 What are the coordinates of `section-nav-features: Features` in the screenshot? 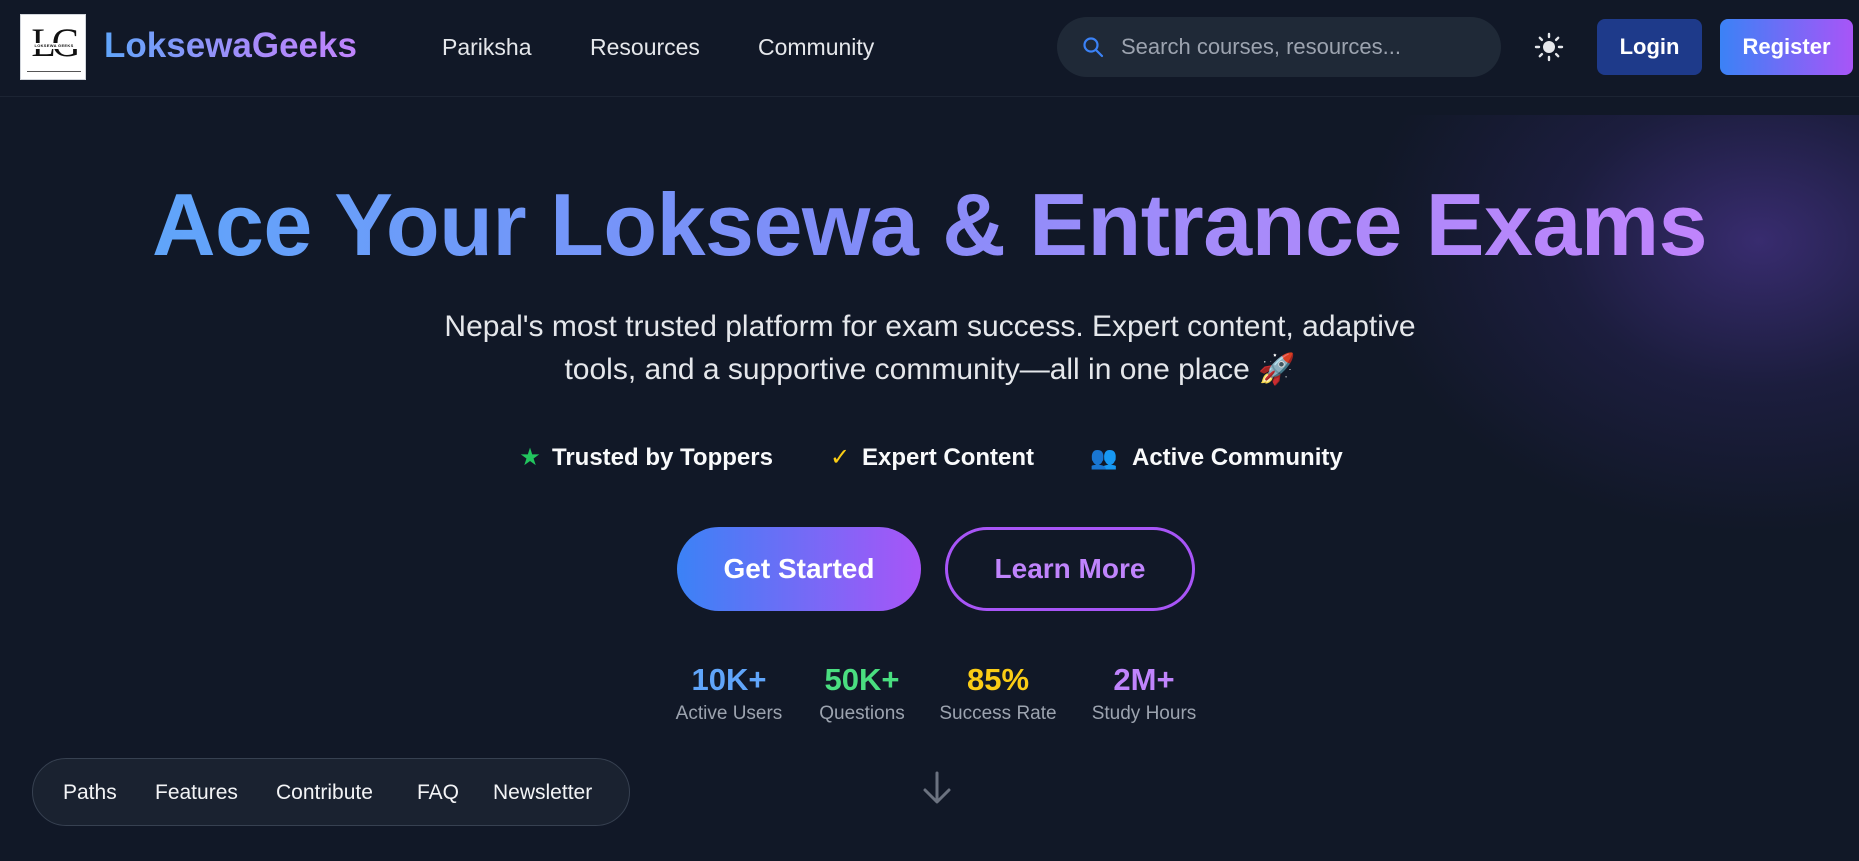 It's located at (196, 793).